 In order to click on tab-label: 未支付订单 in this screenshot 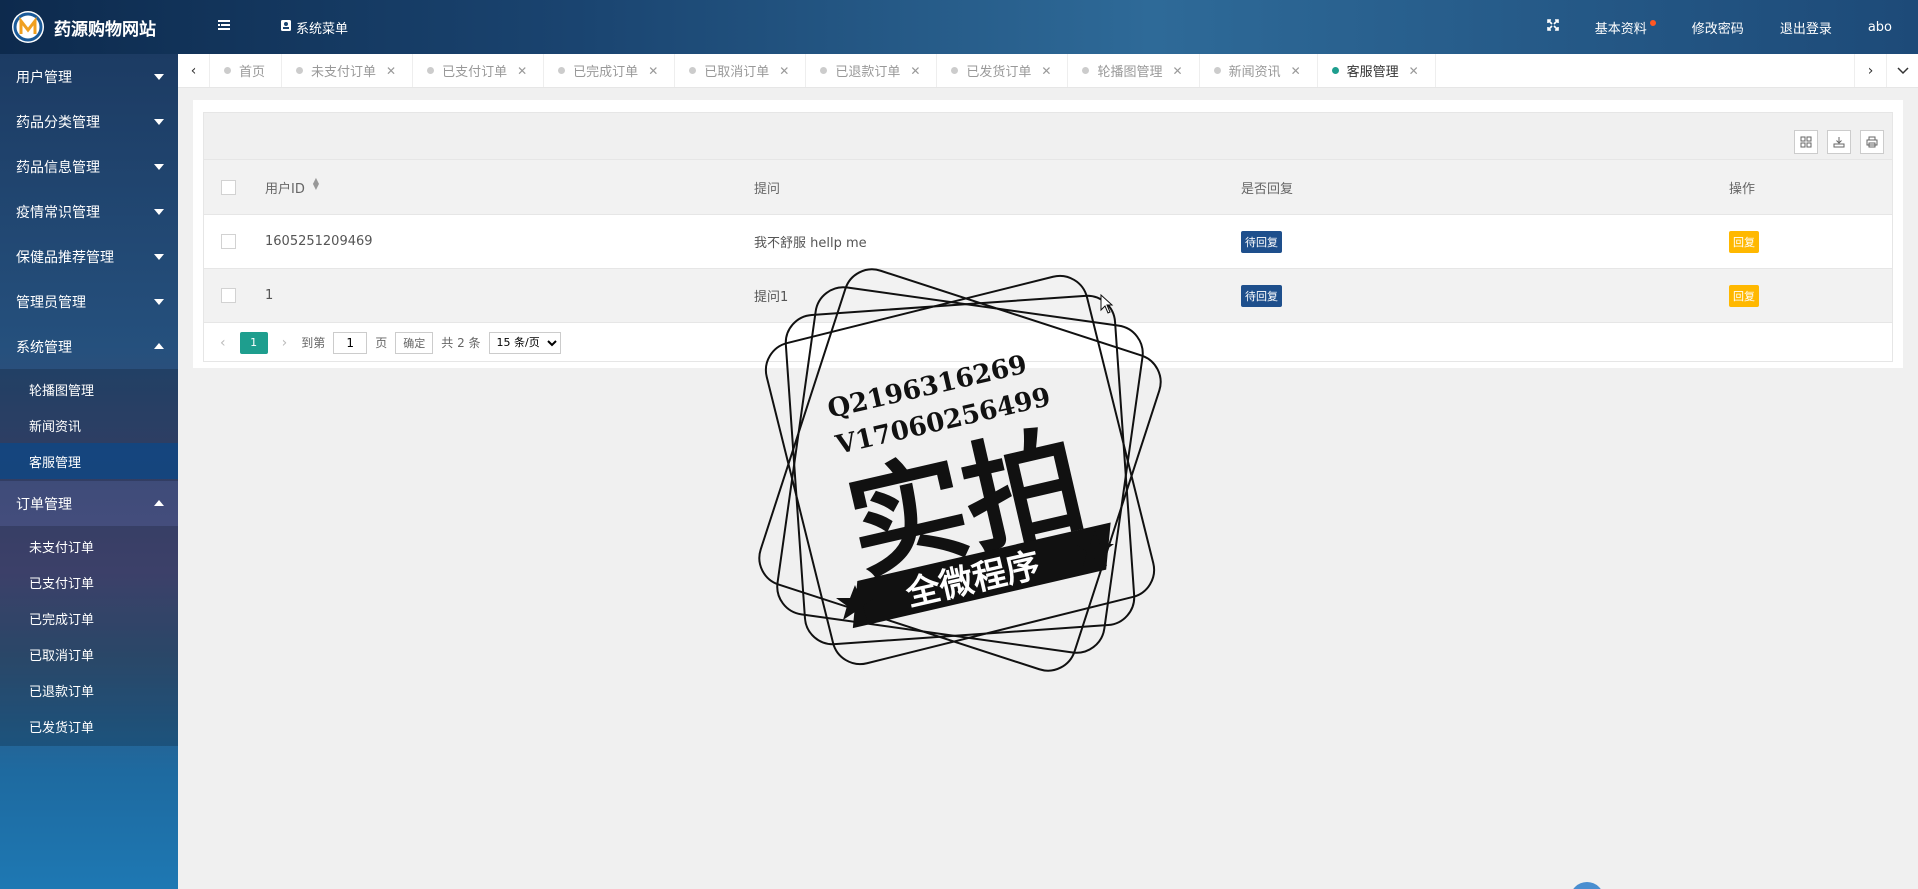, I will do `click(344, 72)`.